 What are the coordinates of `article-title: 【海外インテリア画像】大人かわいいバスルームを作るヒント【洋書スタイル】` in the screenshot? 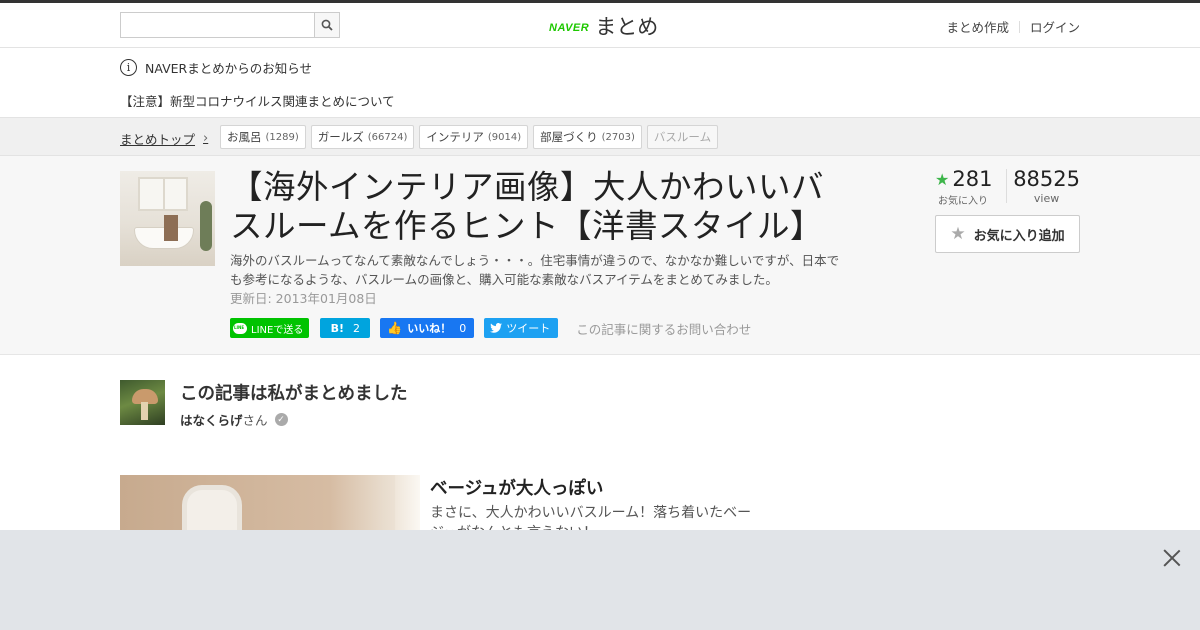 It's located at (527, 206).